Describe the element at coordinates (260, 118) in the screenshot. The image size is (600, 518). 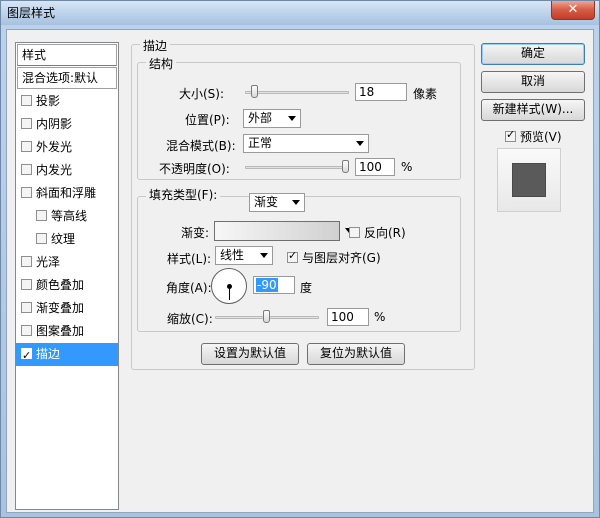
I see `position-value: 外部` at that location.